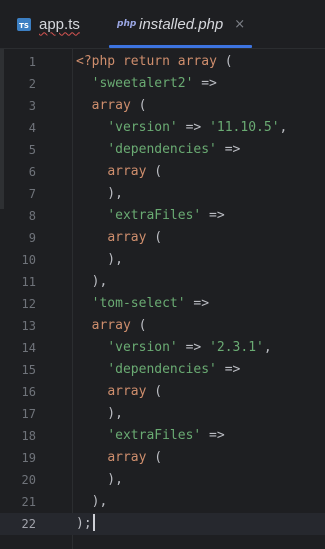  I want to click on code-line: 20 ),, so click(162, 480).